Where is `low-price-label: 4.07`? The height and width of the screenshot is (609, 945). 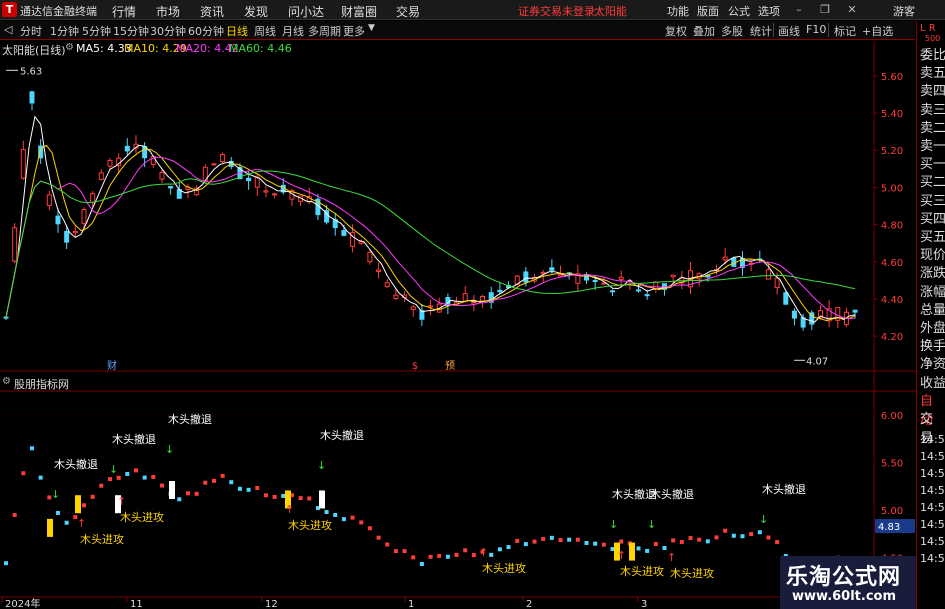 low-price-label: 4.07 is located at coordinates (817, 361).